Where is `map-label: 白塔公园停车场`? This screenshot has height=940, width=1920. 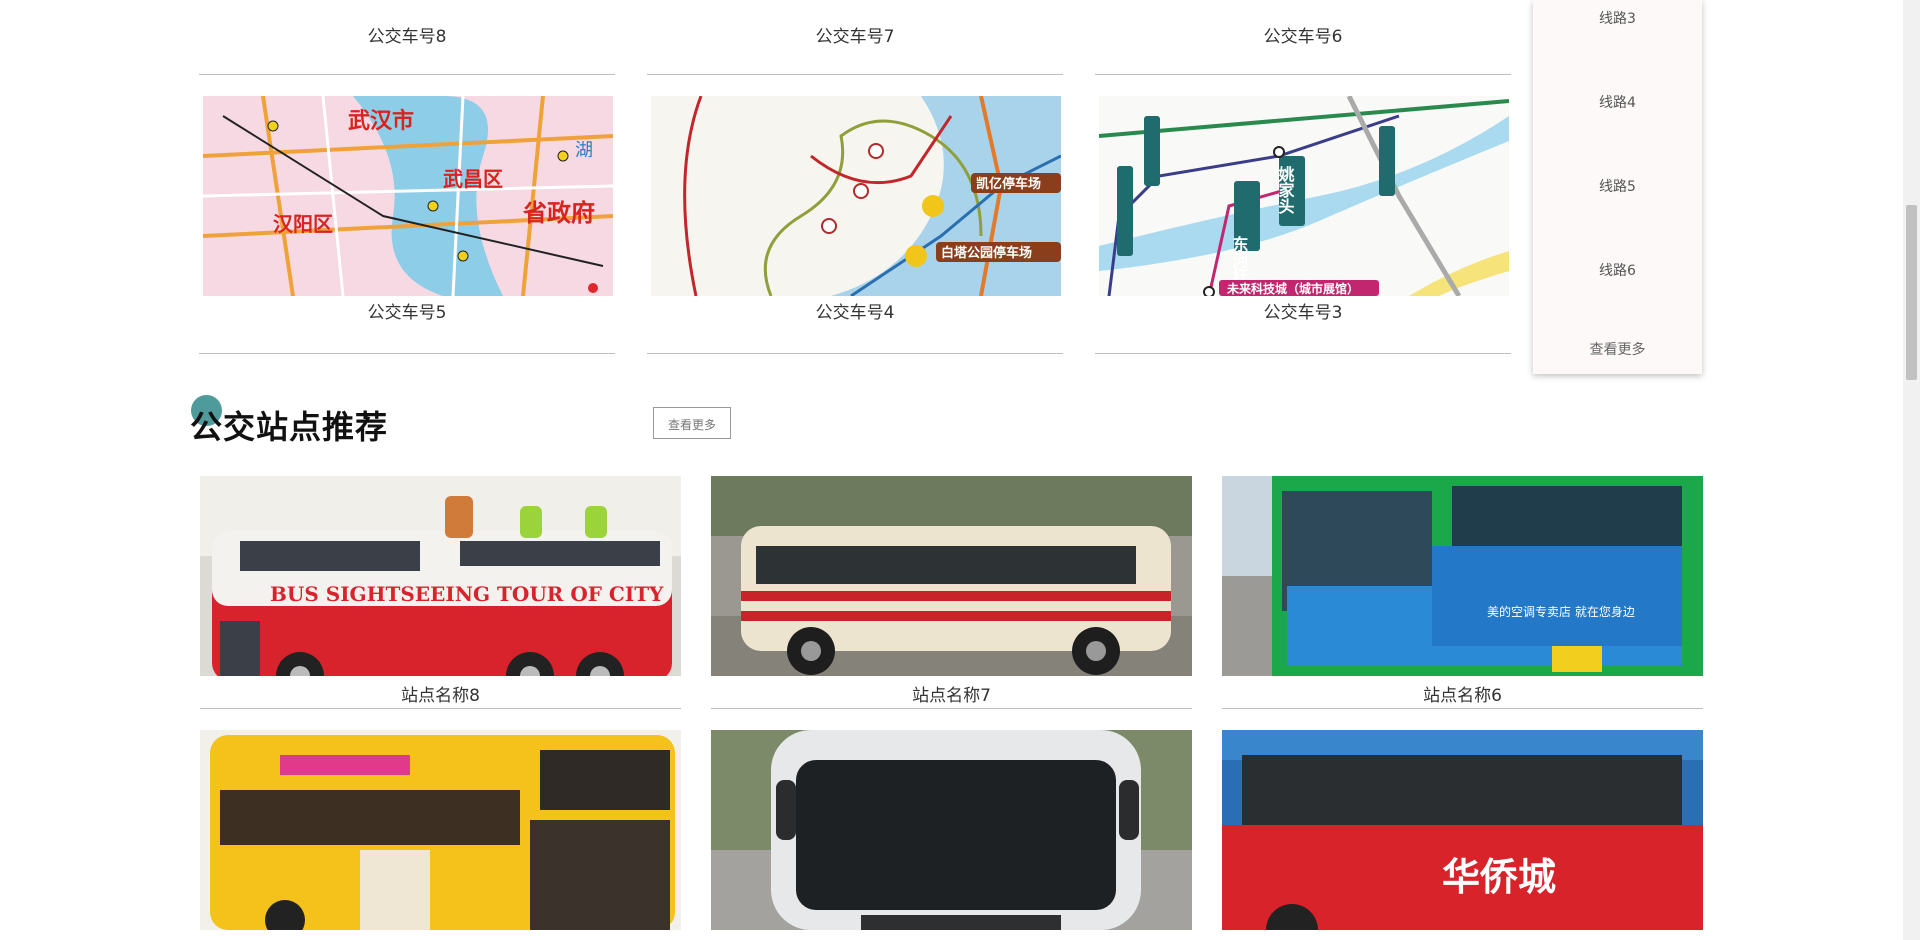
map-label: 白塔公园停车场 is located at coordinates (986, 253).